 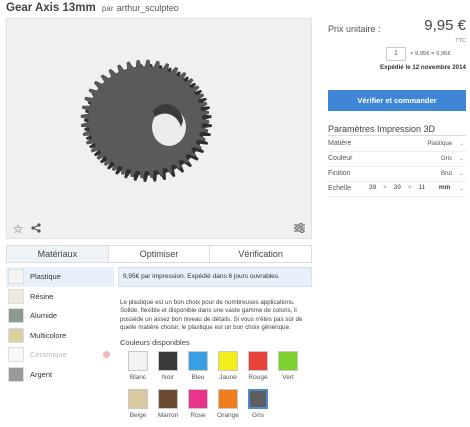 What do you see at coordinates (396, 54) in the screenshot?
I see `quantity-stepper: 1` at bounding box center [396, 54].